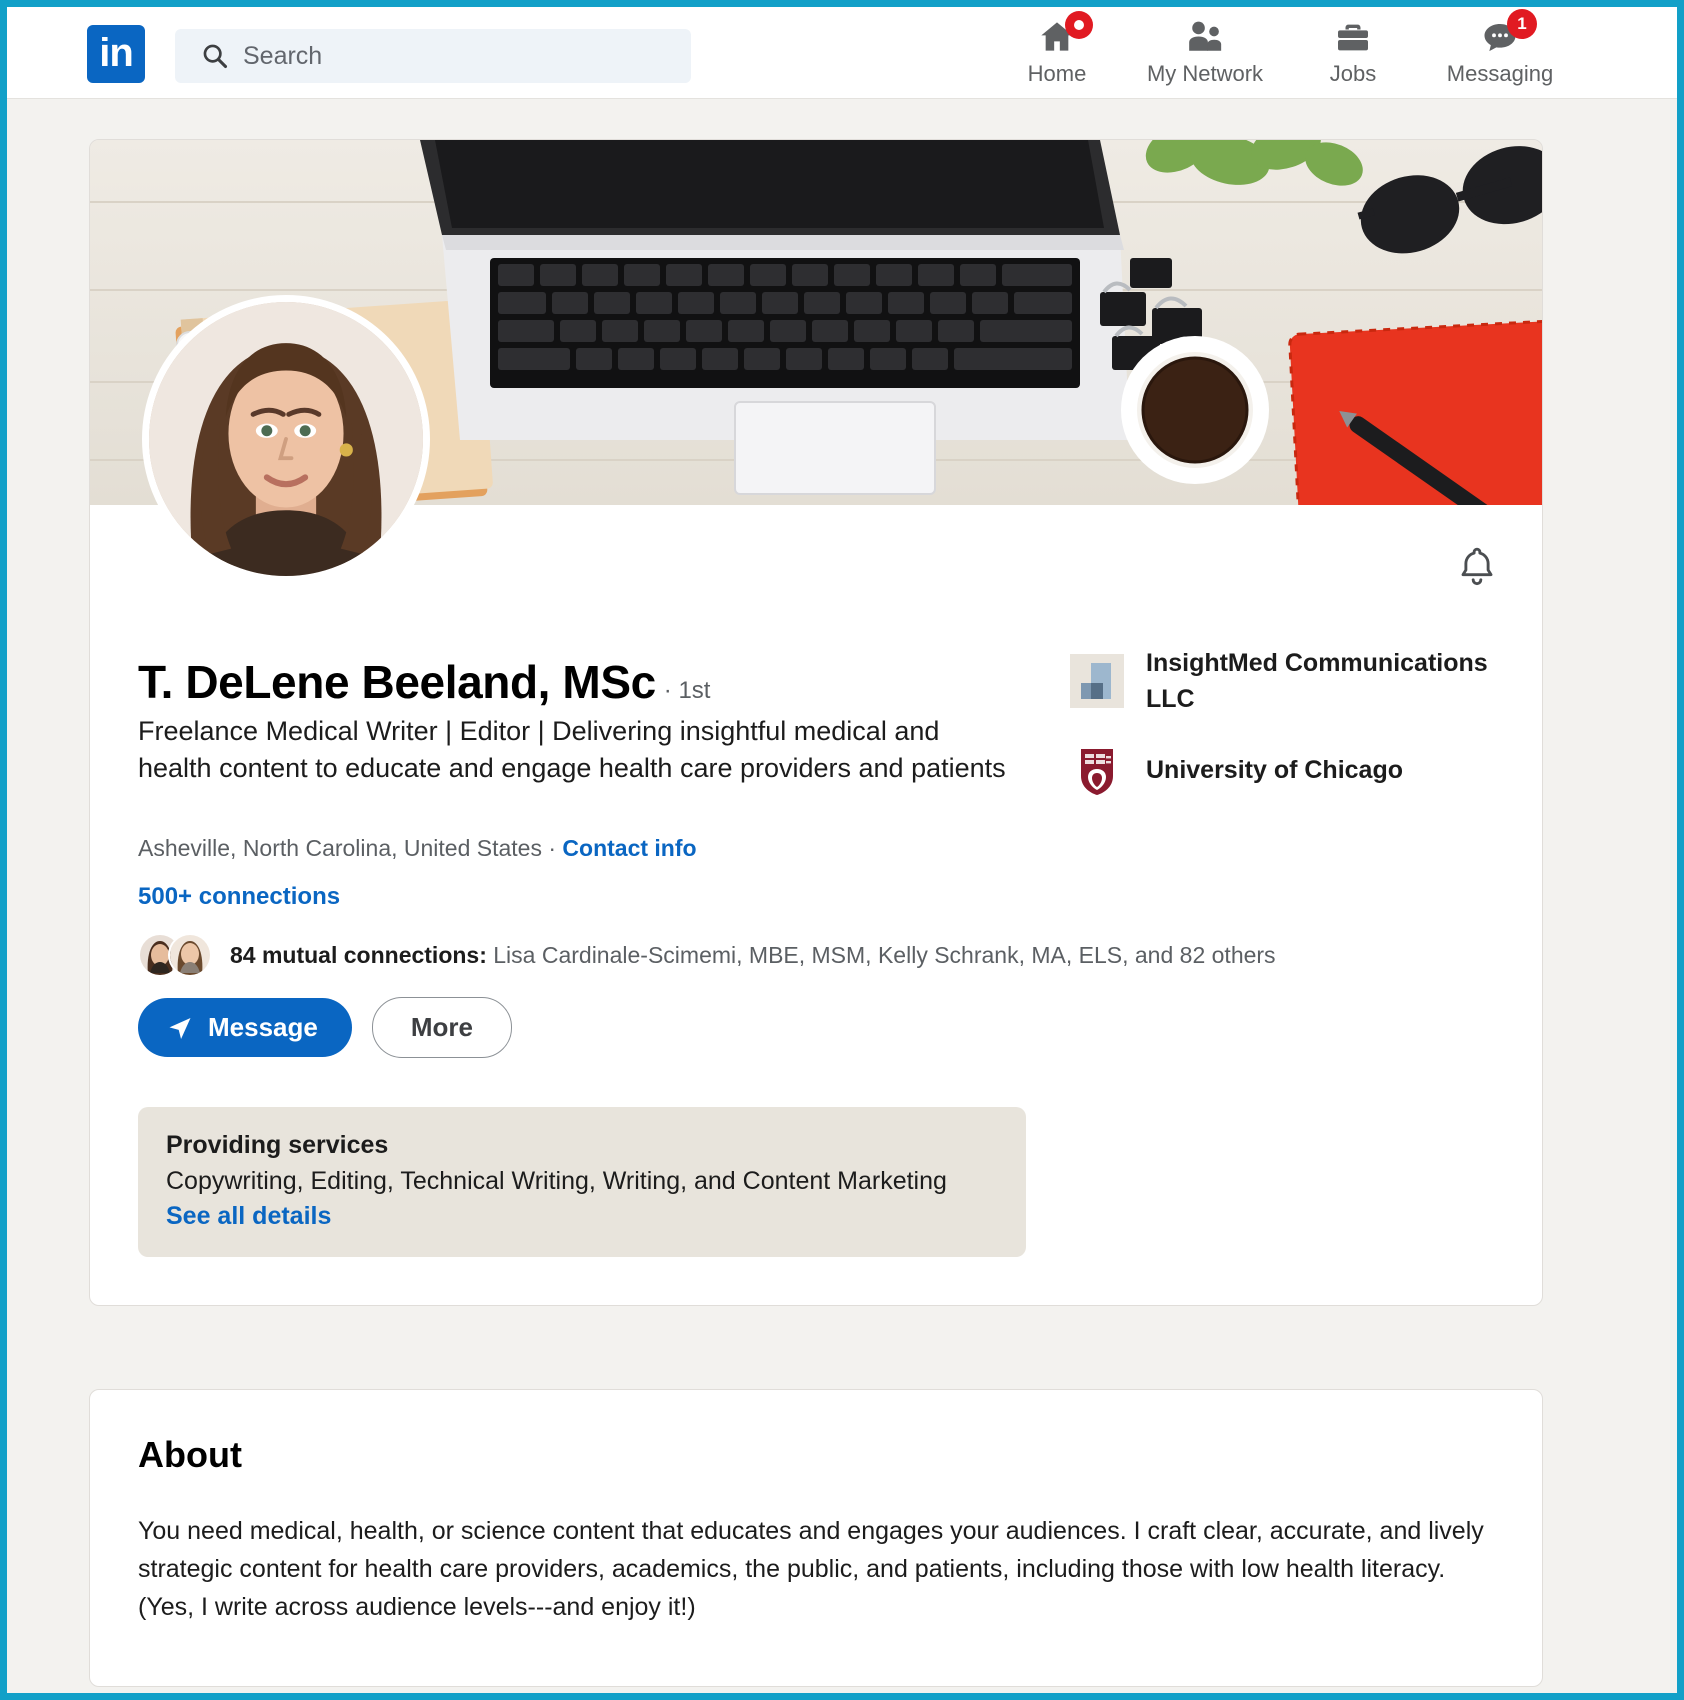 This screenshot has width=1684, height=1700. I want to click on profile-action-buttons: Message More, so click(325, 1027).